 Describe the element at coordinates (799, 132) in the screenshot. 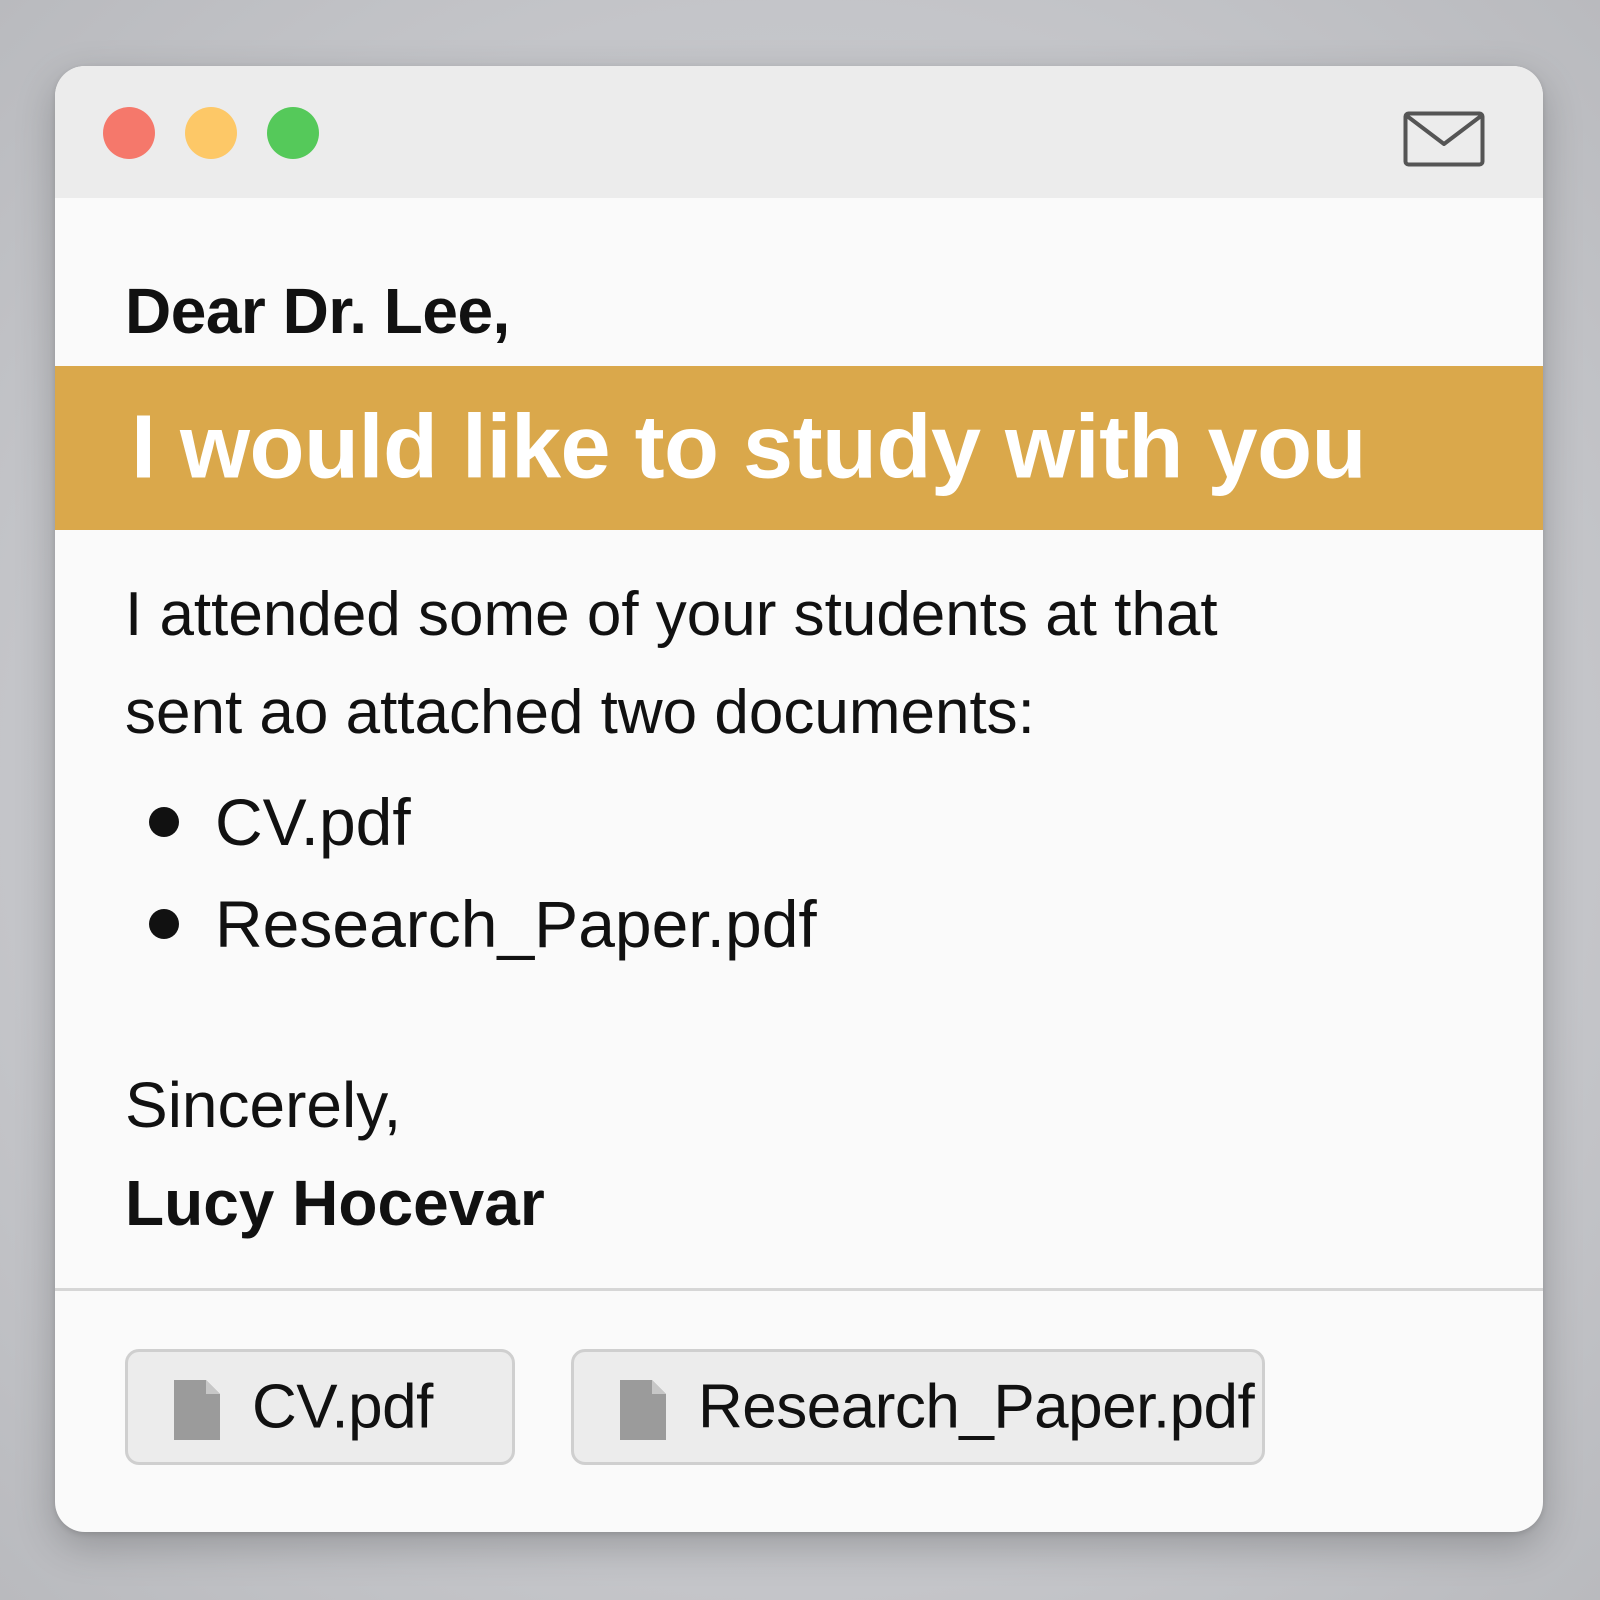

I see `title-bar` at that location.